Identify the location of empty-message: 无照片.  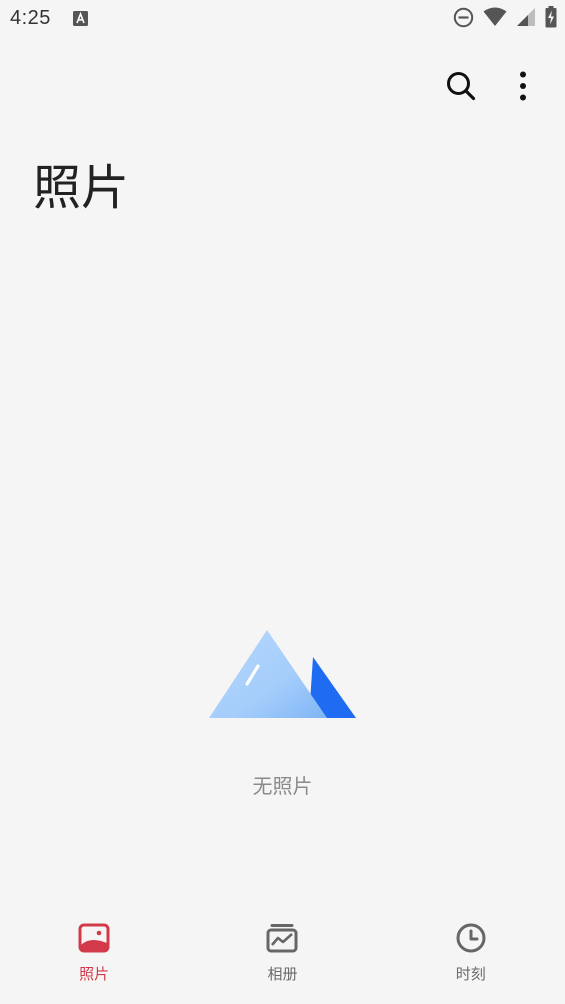
(282, 786).